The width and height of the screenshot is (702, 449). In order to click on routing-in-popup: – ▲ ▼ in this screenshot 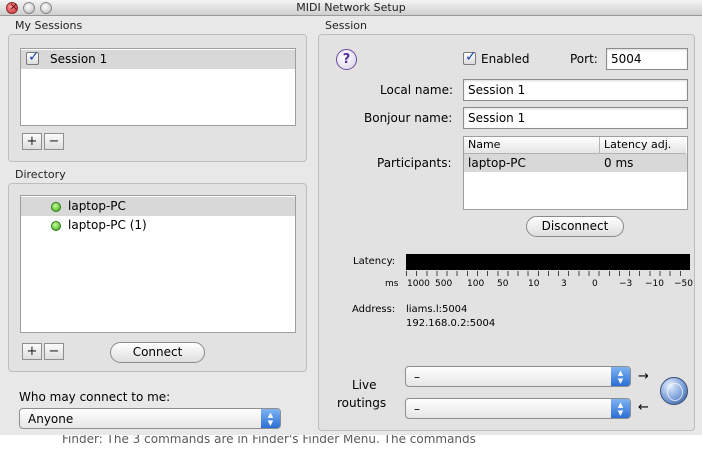, I will do `click(518, 376)`.